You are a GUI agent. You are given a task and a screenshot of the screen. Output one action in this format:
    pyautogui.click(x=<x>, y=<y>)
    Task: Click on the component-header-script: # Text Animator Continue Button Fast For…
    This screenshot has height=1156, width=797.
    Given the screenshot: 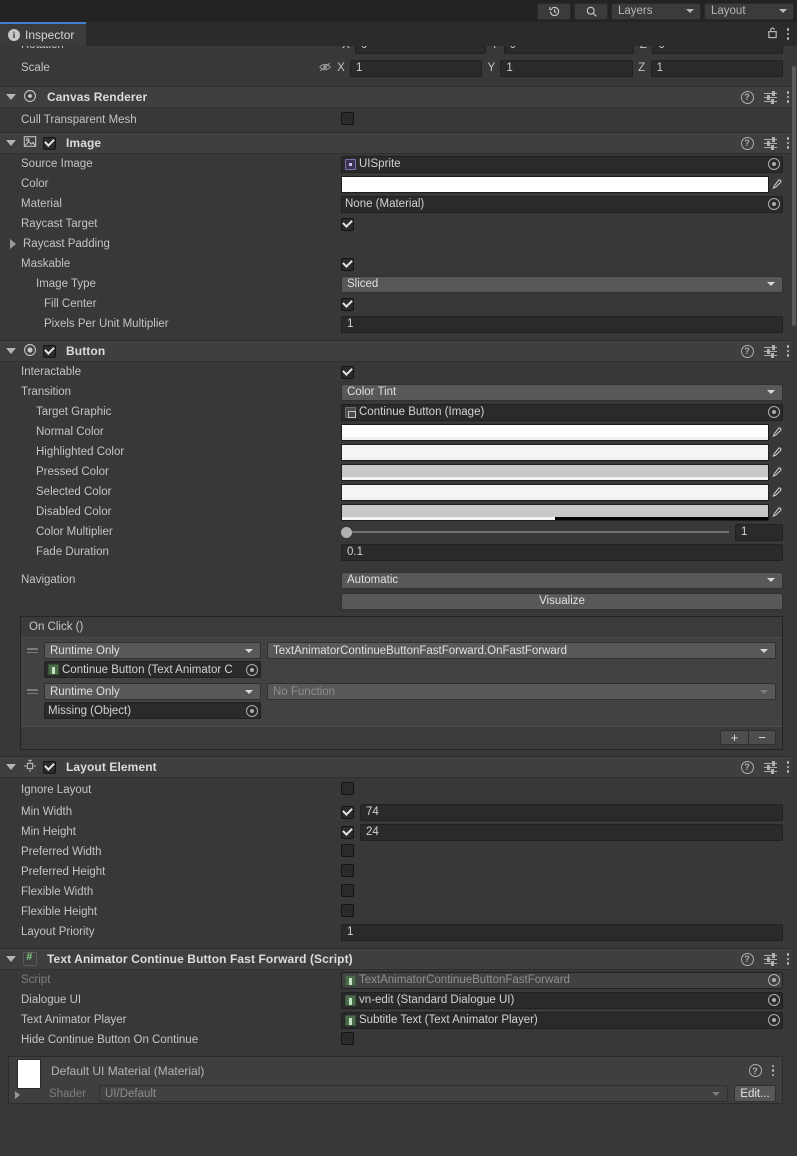 What is the action you would take?
    pyautogui.click(x=398, y=959)
    